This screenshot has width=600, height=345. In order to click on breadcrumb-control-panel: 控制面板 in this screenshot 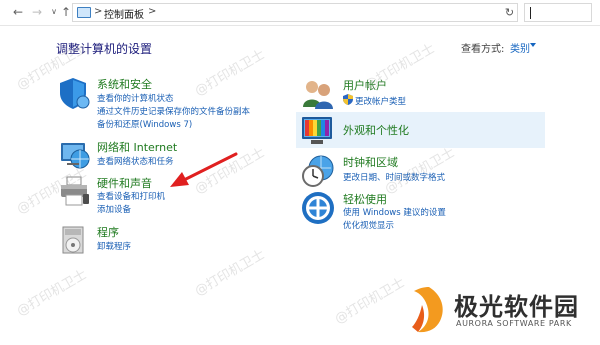, I will do `click(124, 13)`.